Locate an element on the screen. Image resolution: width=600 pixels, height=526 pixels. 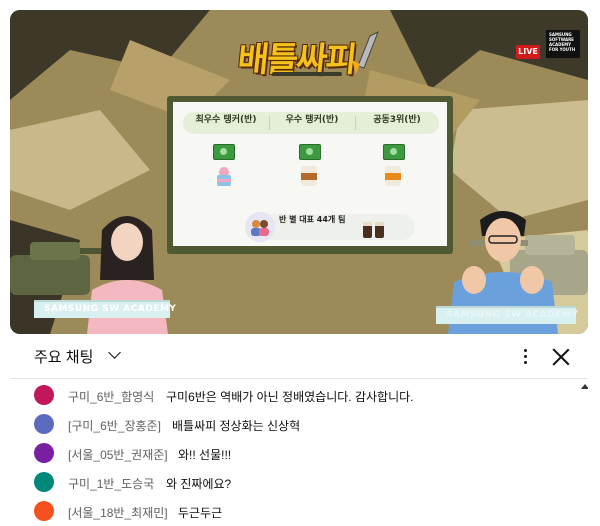
chat-mode-title: 주요 채팅 is located at coordinates (63, 356).